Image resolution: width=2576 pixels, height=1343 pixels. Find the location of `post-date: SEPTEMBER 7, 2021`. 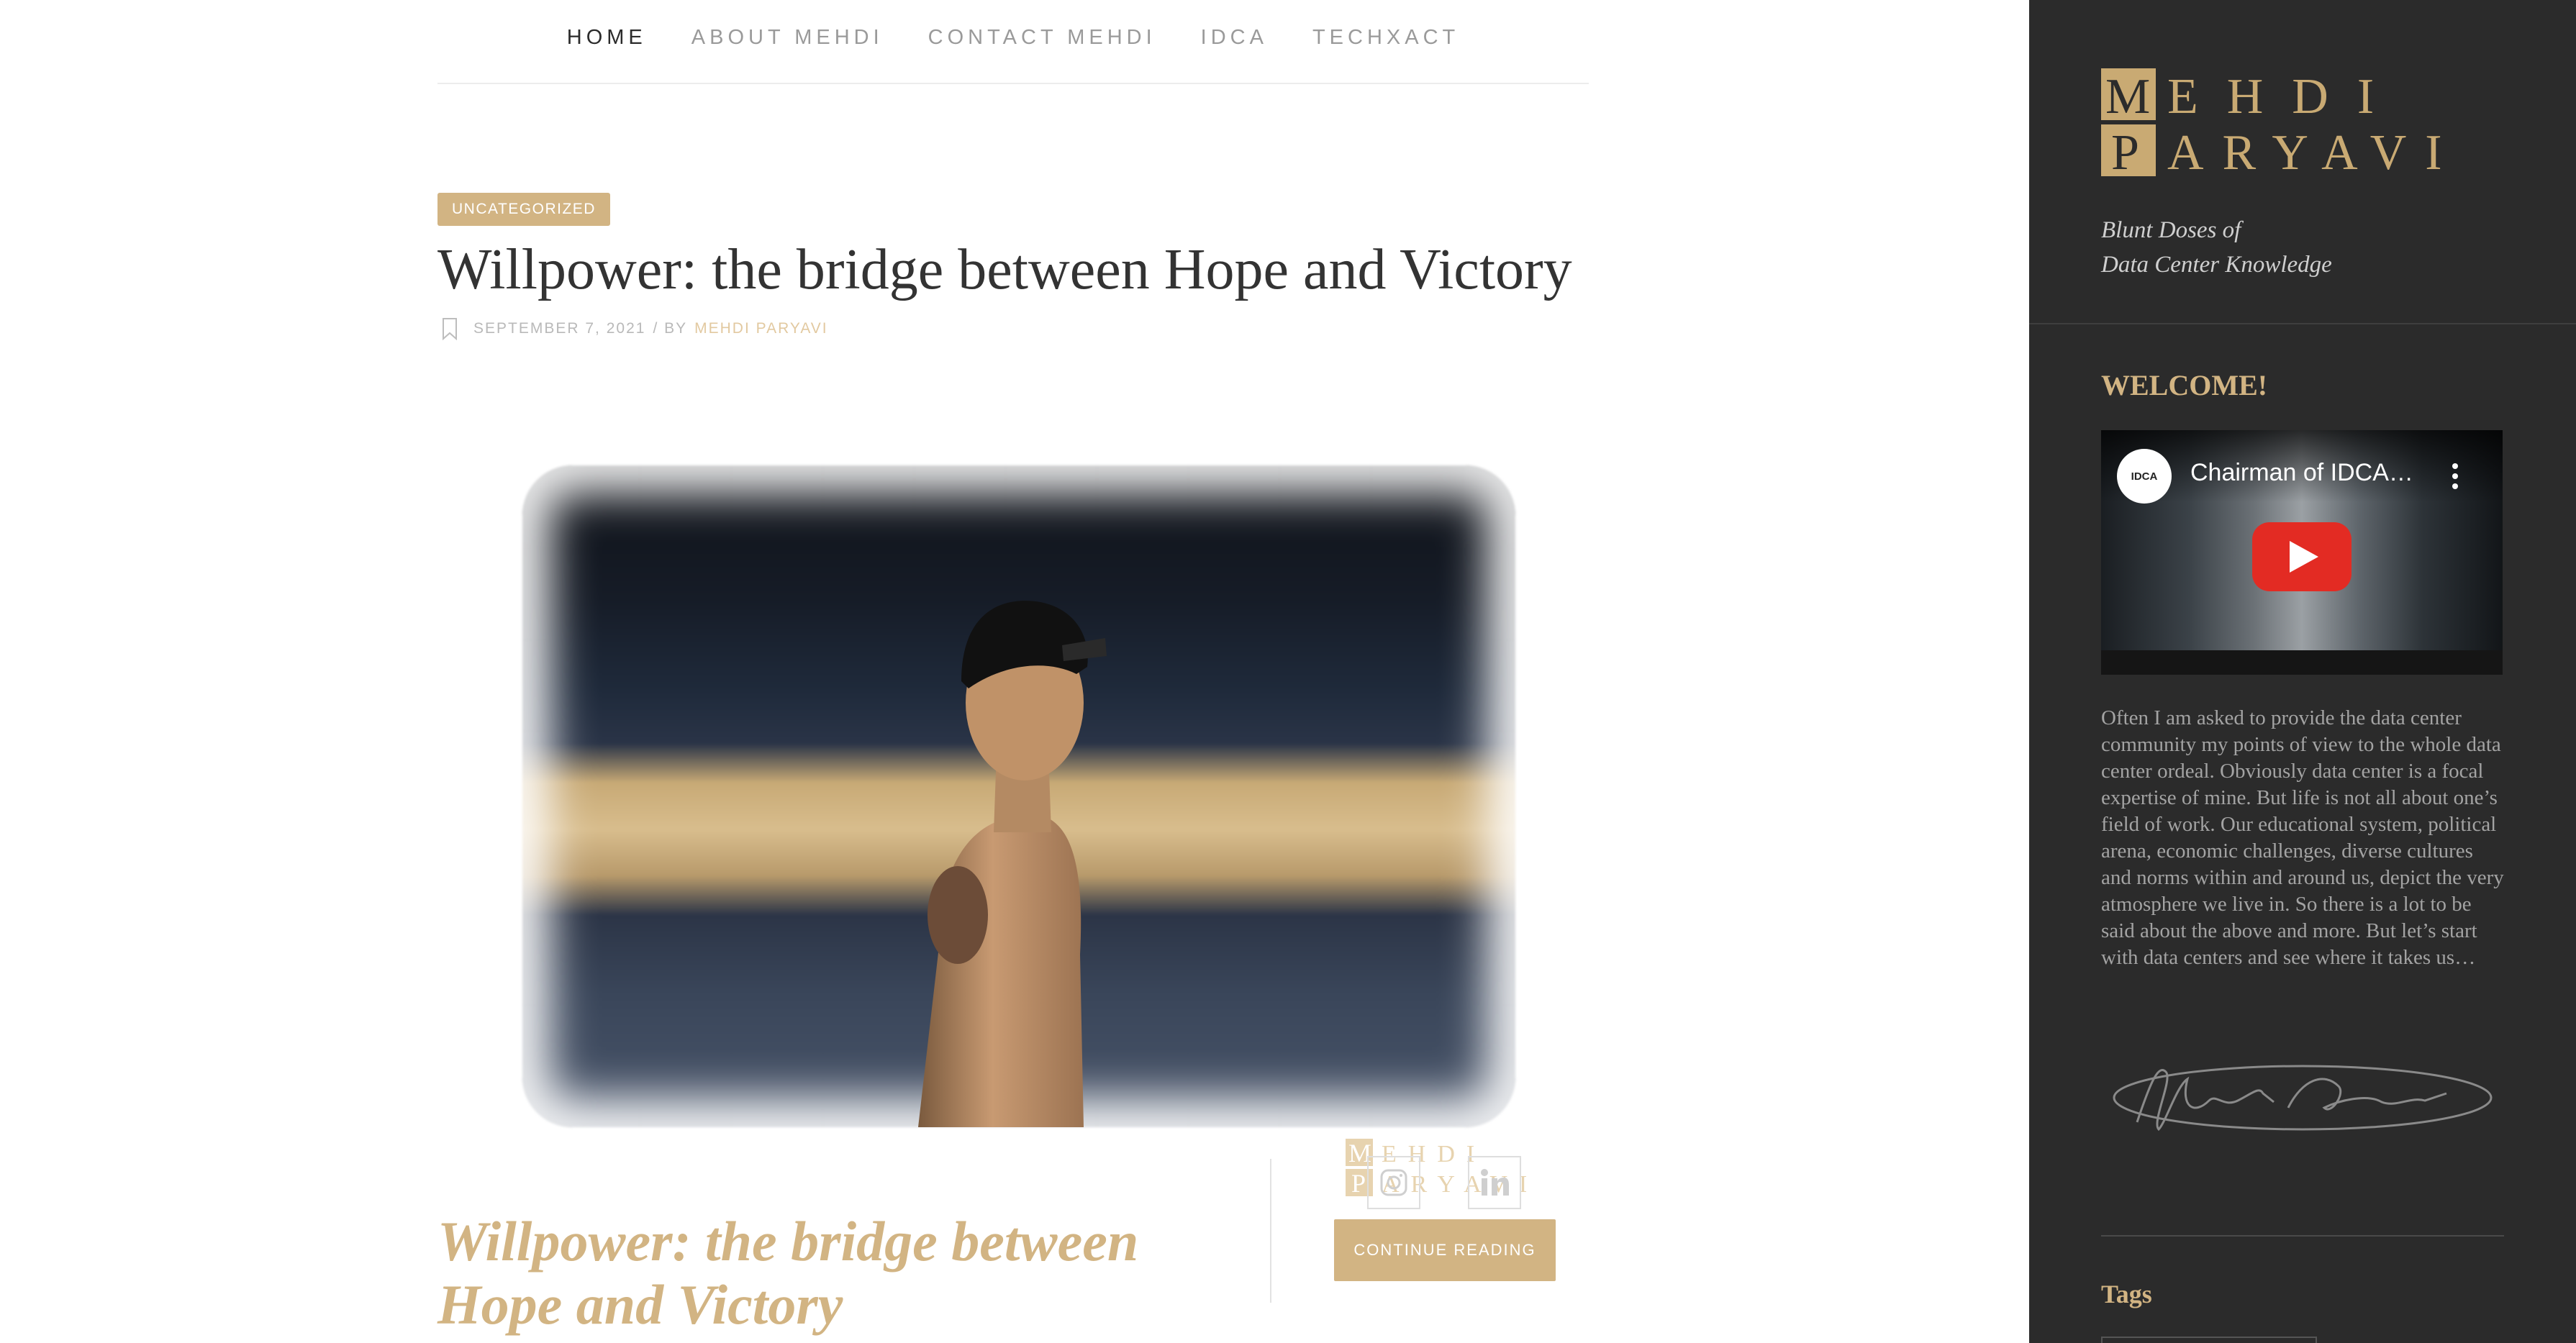

post-date: SEPTEMBER 7, 2021 is located at coordinates (559, 328).